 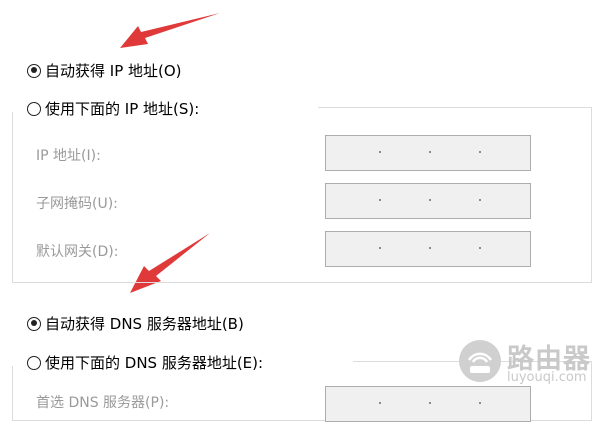 What do you see at coordinates (547, 377) in the screenshot?
I see `watermark-url: luyouqi.com` at bounding box center [547, 377].